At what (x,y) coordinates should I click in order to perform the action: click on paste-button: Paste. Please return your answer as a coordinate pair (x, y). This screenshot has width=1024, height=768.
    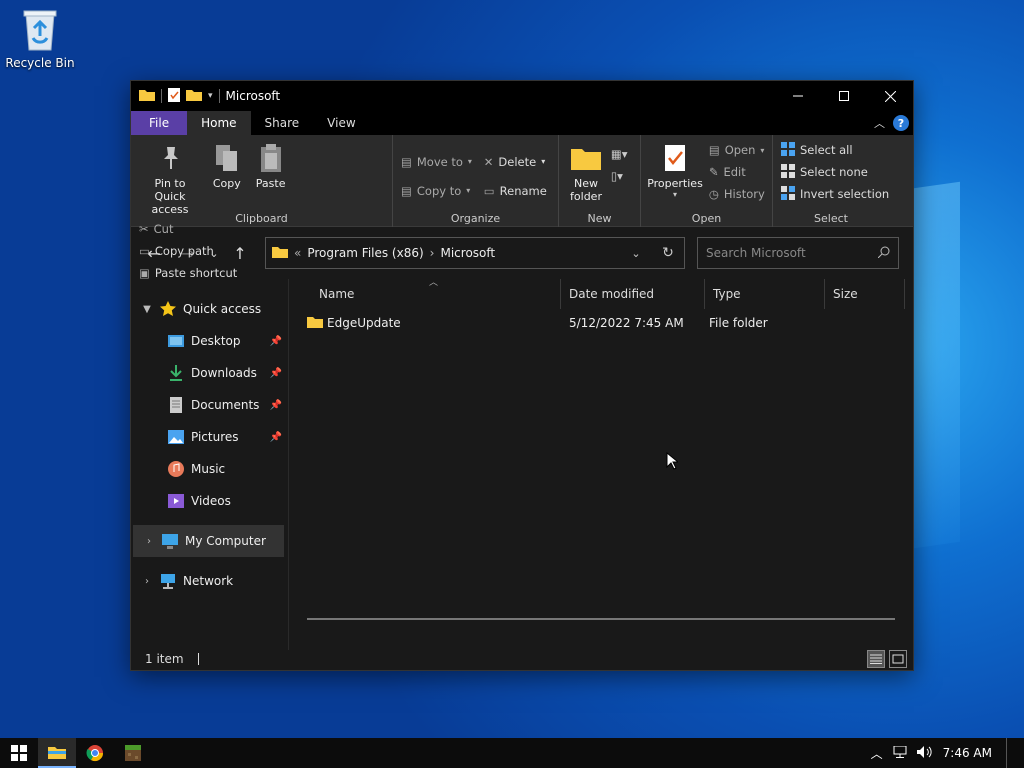
    Looking at the image, I should click on (271, 165).